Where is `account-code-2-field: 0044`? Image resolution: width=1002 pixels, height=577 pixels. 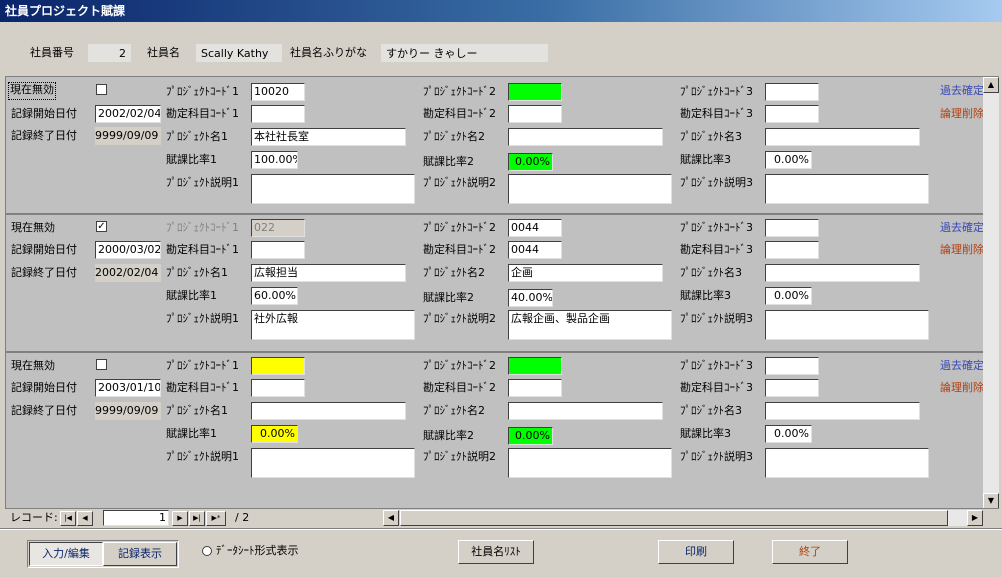 account-code-2-field: 0044 is located at coordinates (535, 250).